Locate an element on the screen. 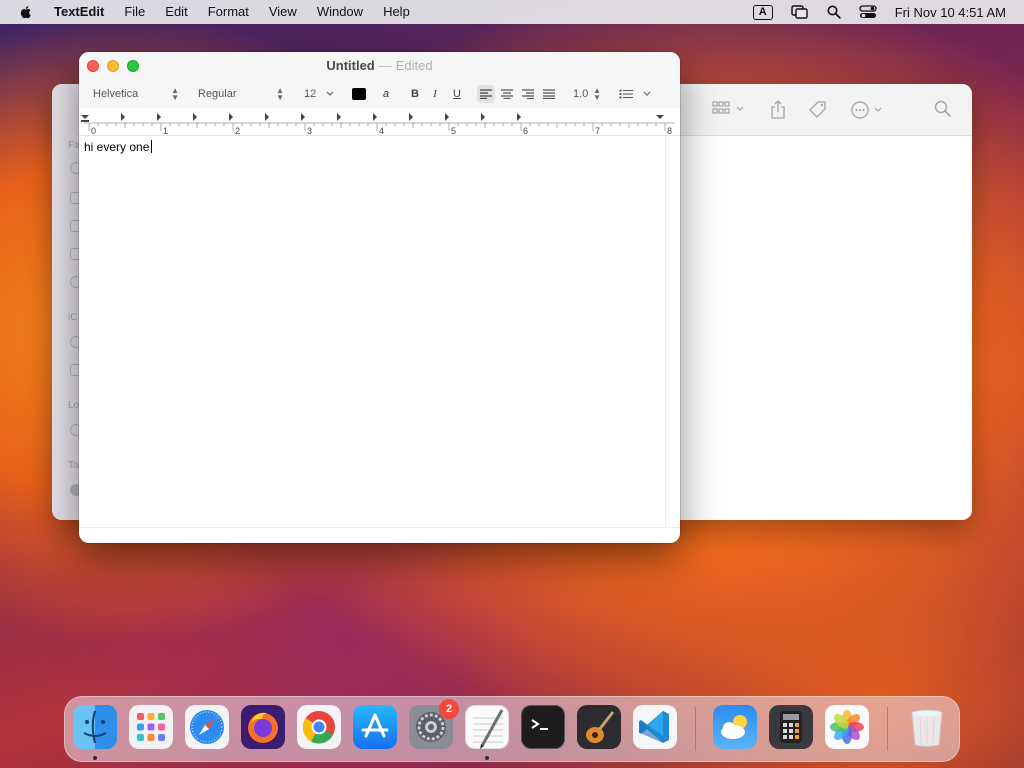 The height and width of the screenshot is (768, 1024). garageband-icon is located at coordinates (599, 727).